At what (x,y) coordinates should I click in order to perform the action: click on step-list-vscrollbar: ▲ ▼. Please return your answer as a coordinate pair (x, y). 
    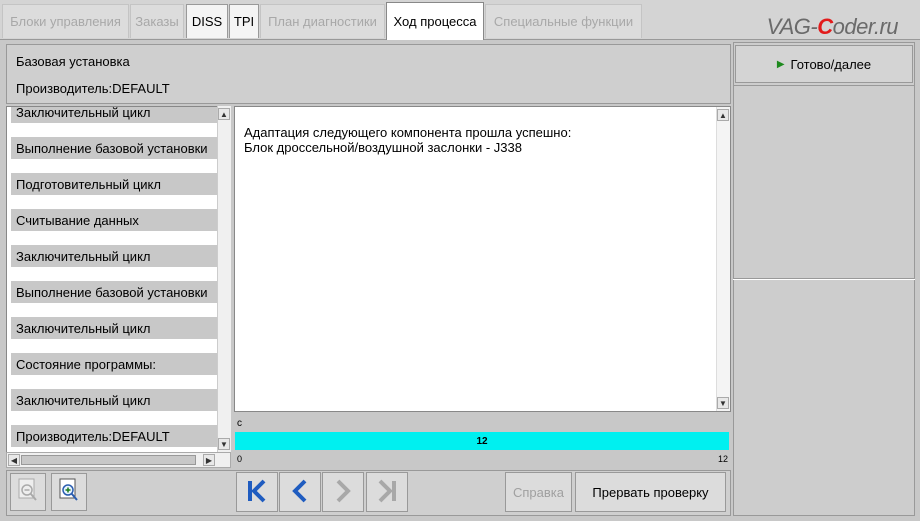
    Looking at the image, I should click on (224, 279).